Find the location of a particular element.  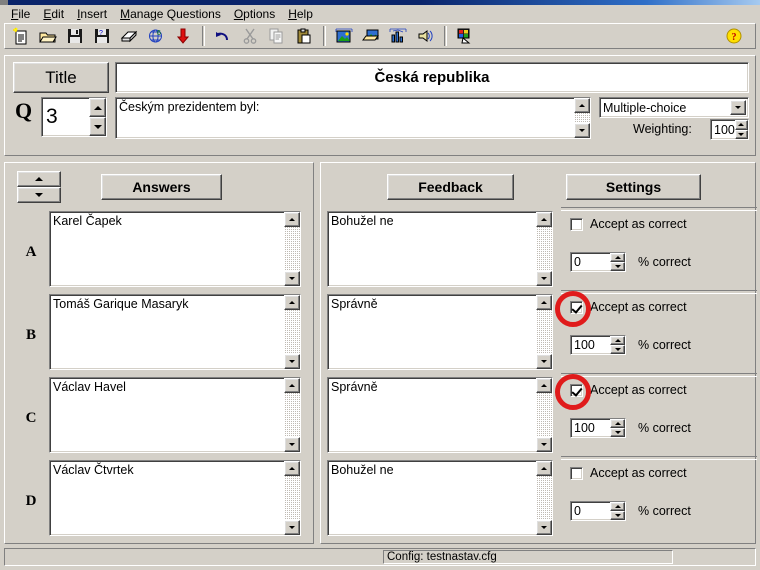

menu-item-file: File is located at coordinates (21, 14).